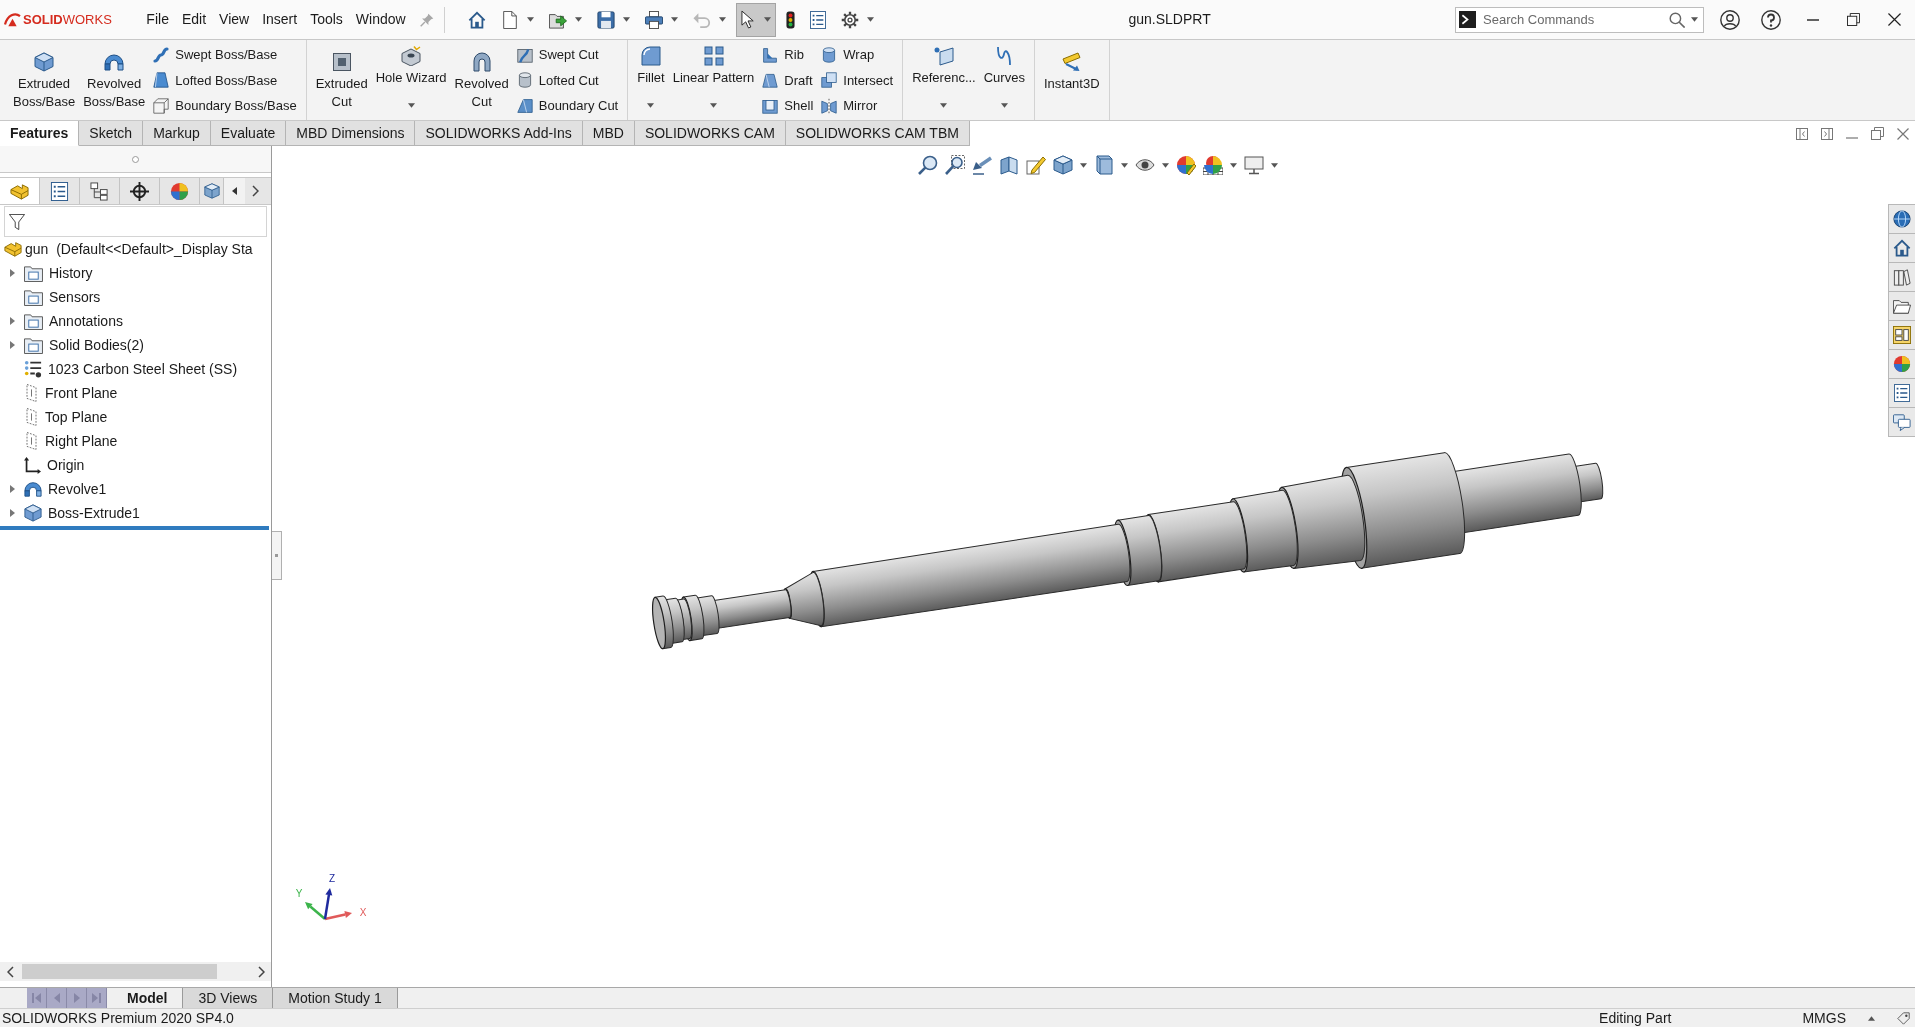  Describe the element at coordinates (411, 80) in the screenshot. I see `ribbon-button: Hole Wizard` at that location.